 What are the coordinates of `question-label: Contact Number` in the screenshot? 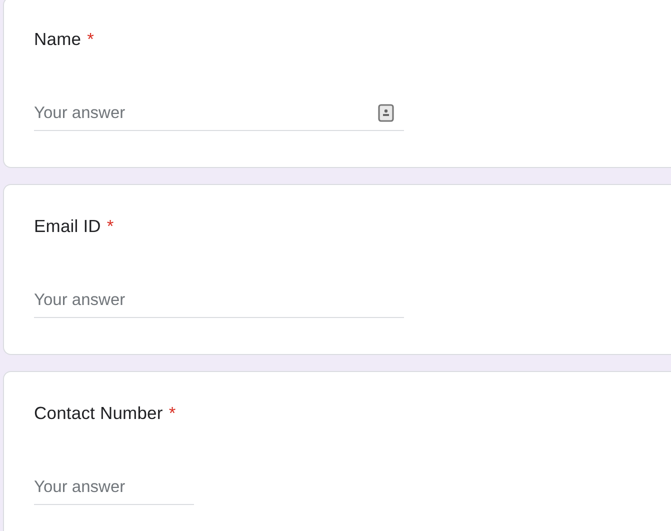 It's located at (98, 413).